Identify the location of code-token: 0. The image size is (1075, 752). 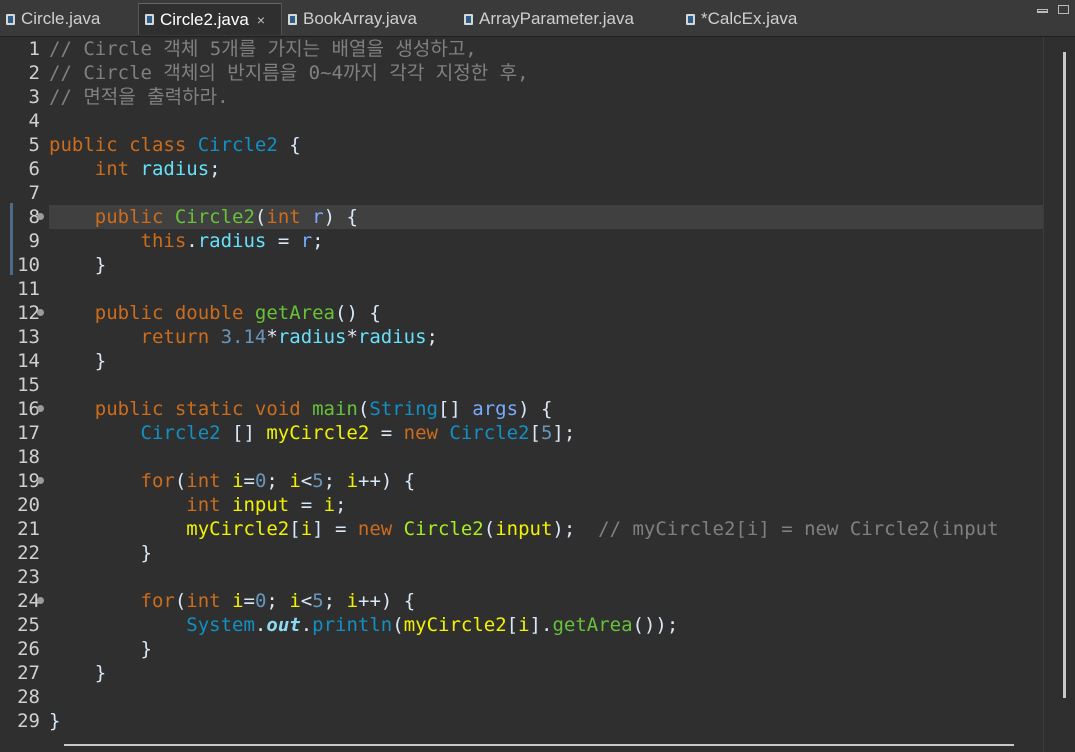
(260, 601).